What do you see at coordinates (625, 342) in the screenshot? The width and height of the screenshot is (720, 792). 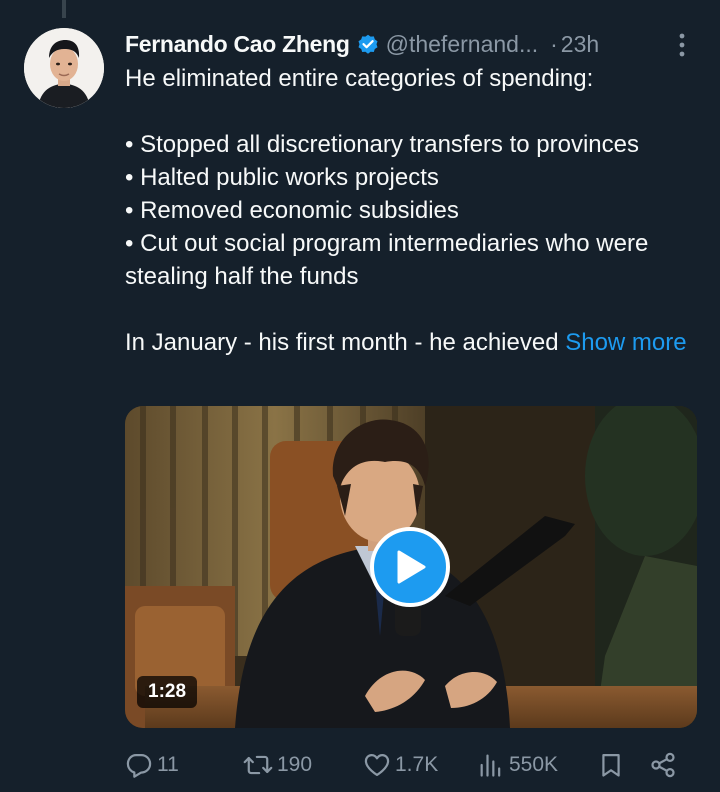 I see `show-more-link: Show more` at bounding box center [625, 342].